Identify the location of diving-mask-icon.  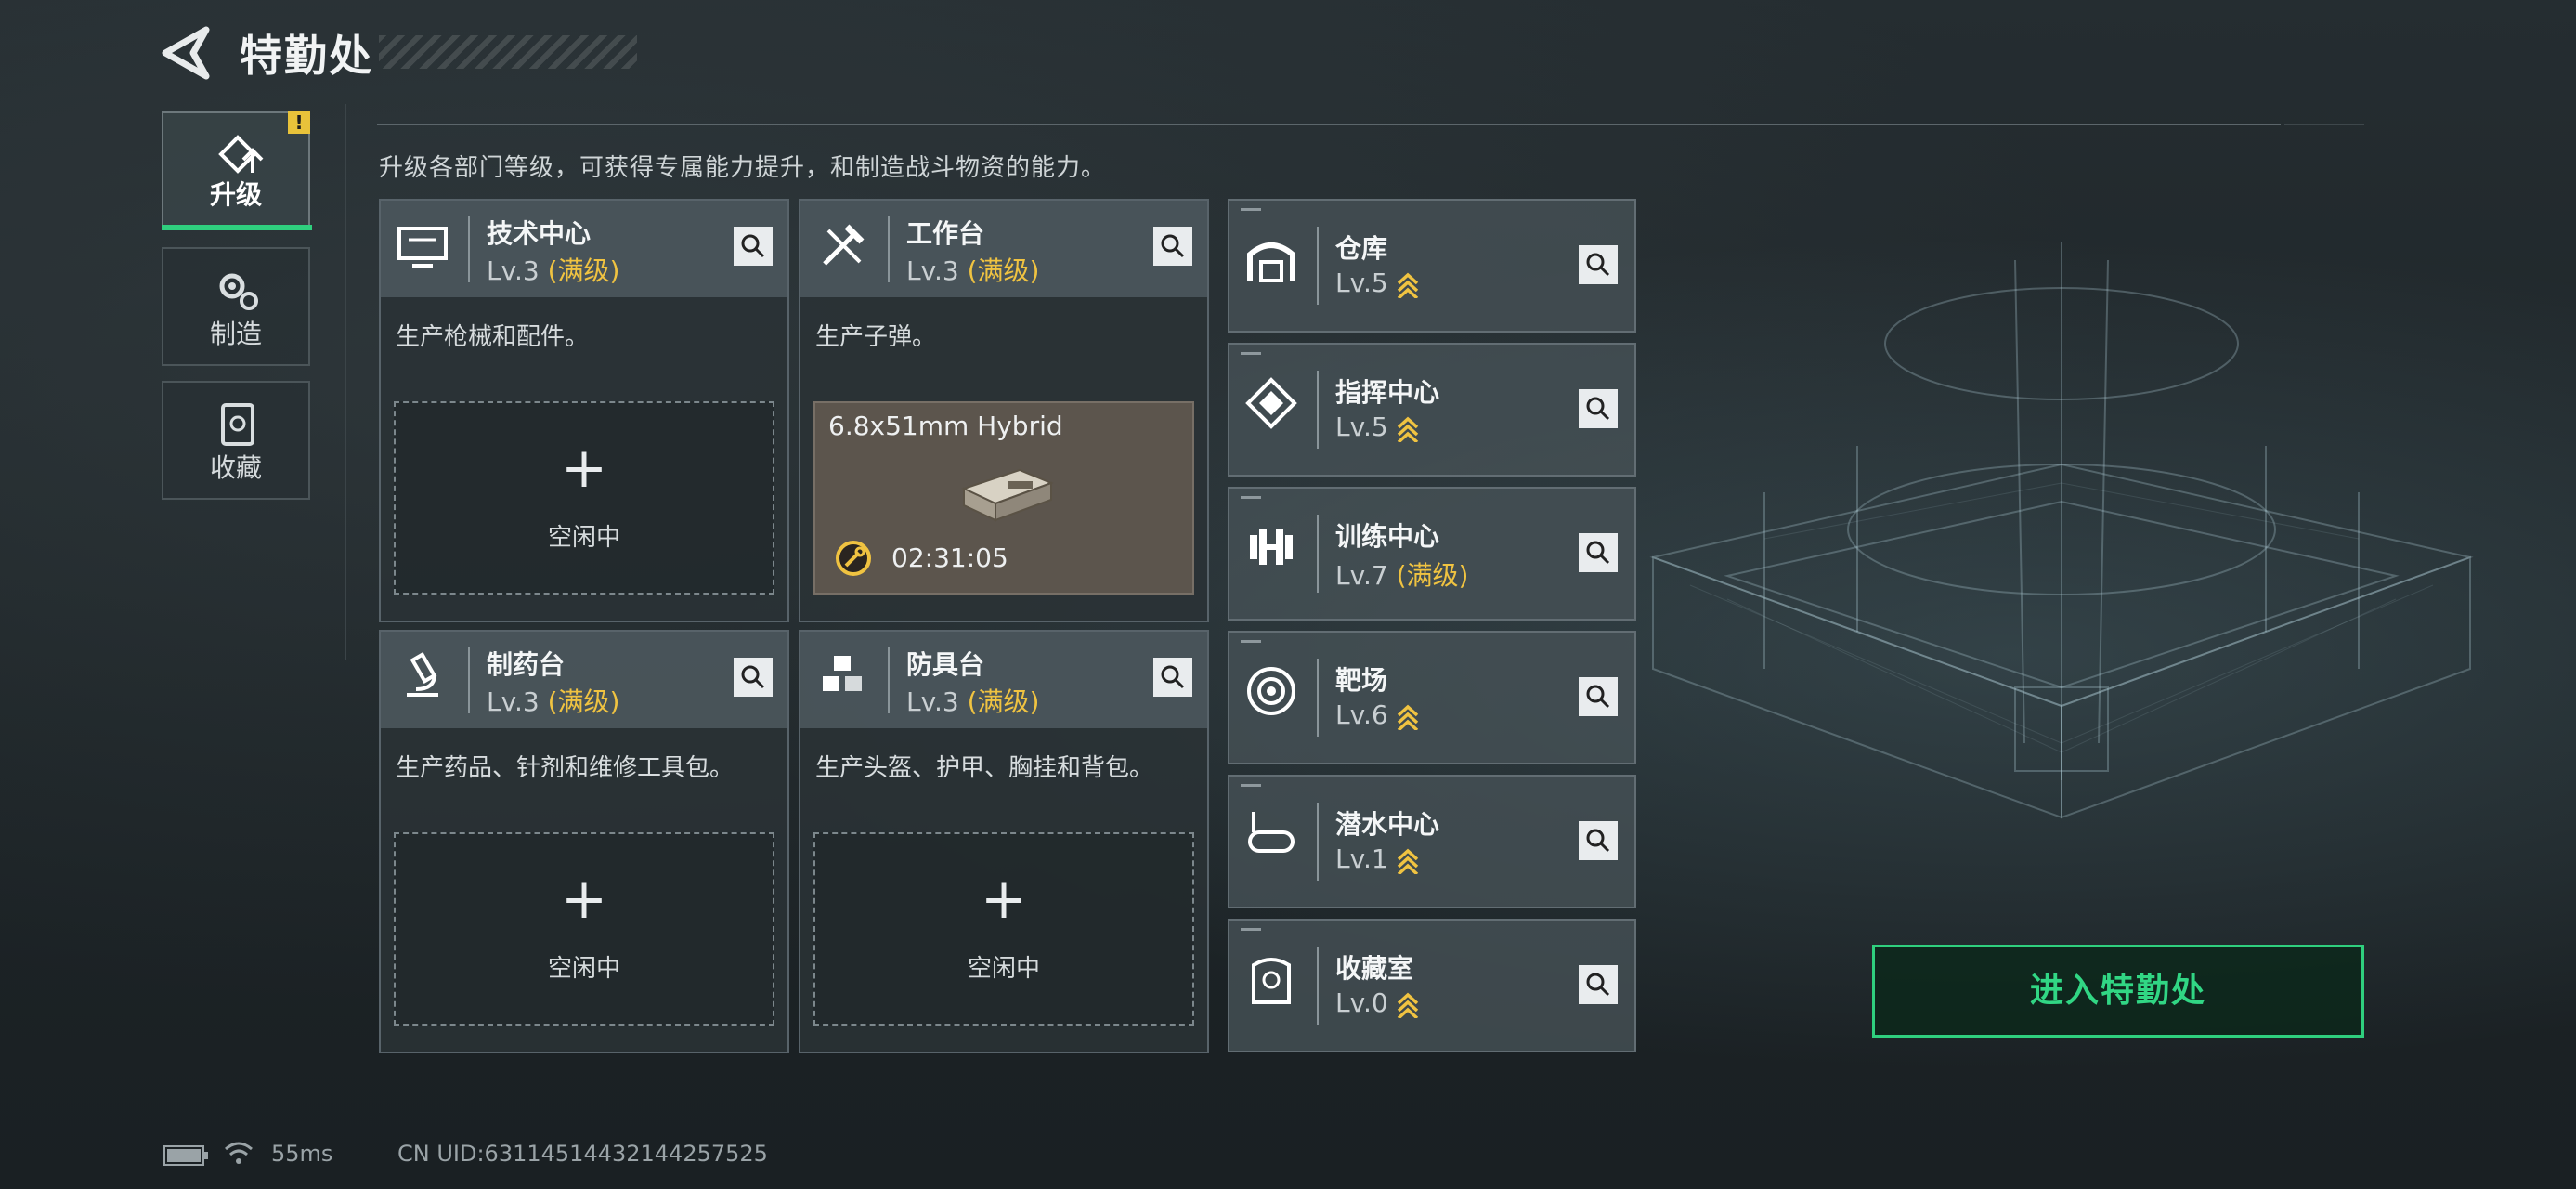
(1271, 832).